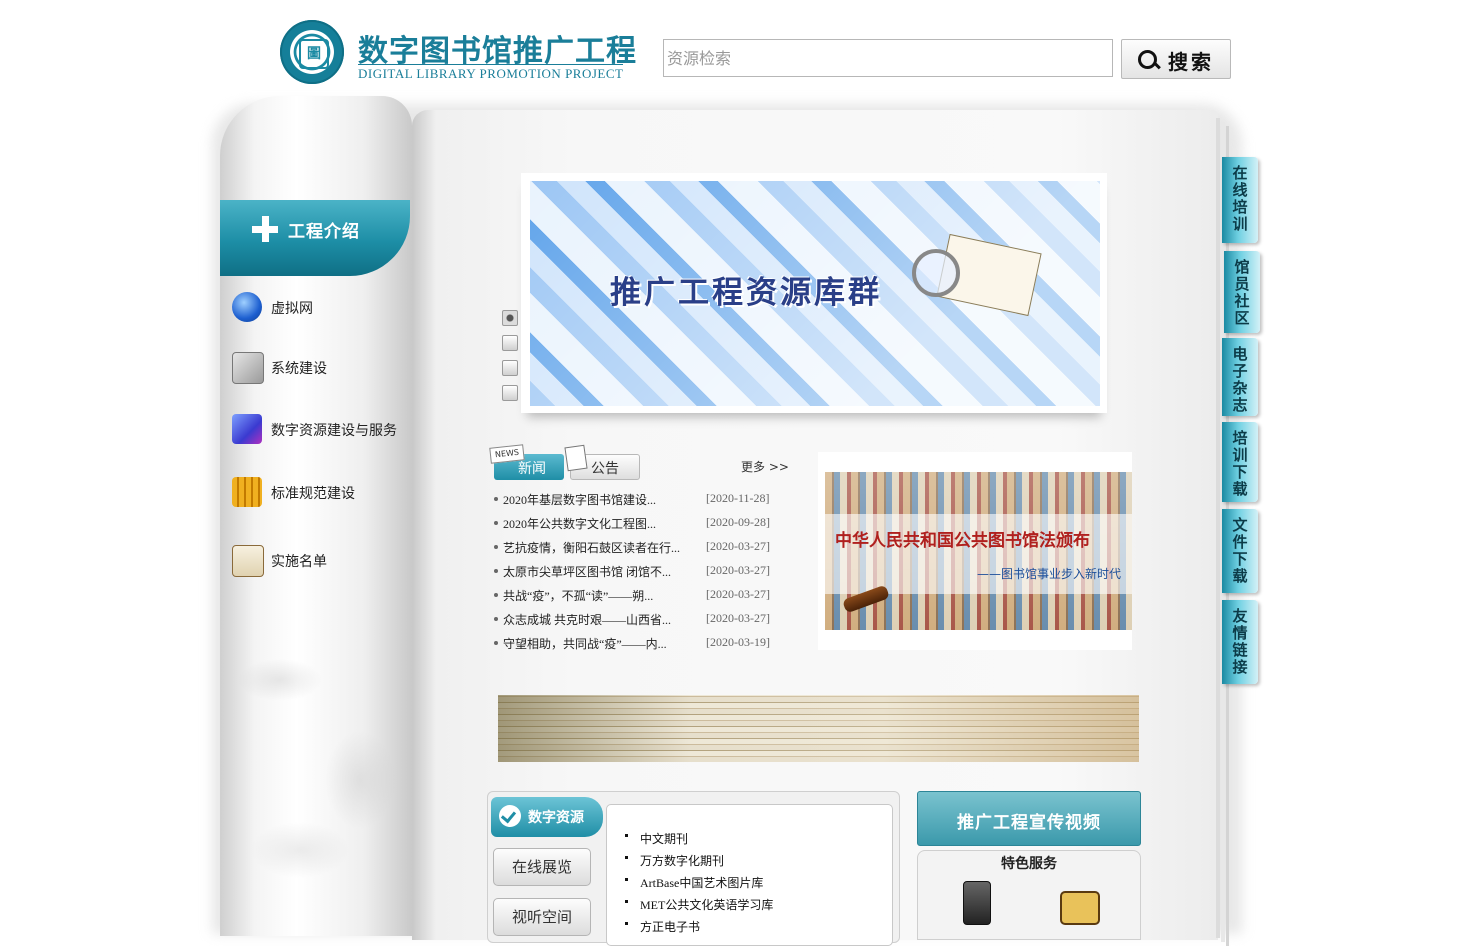 The image size is (1470, 946). What do you see at coordinates (1049, 574) in the screenshot?
I see `promo-subtitle: ——图书馆事业步入新时代` at bounding box center [1049, 574].